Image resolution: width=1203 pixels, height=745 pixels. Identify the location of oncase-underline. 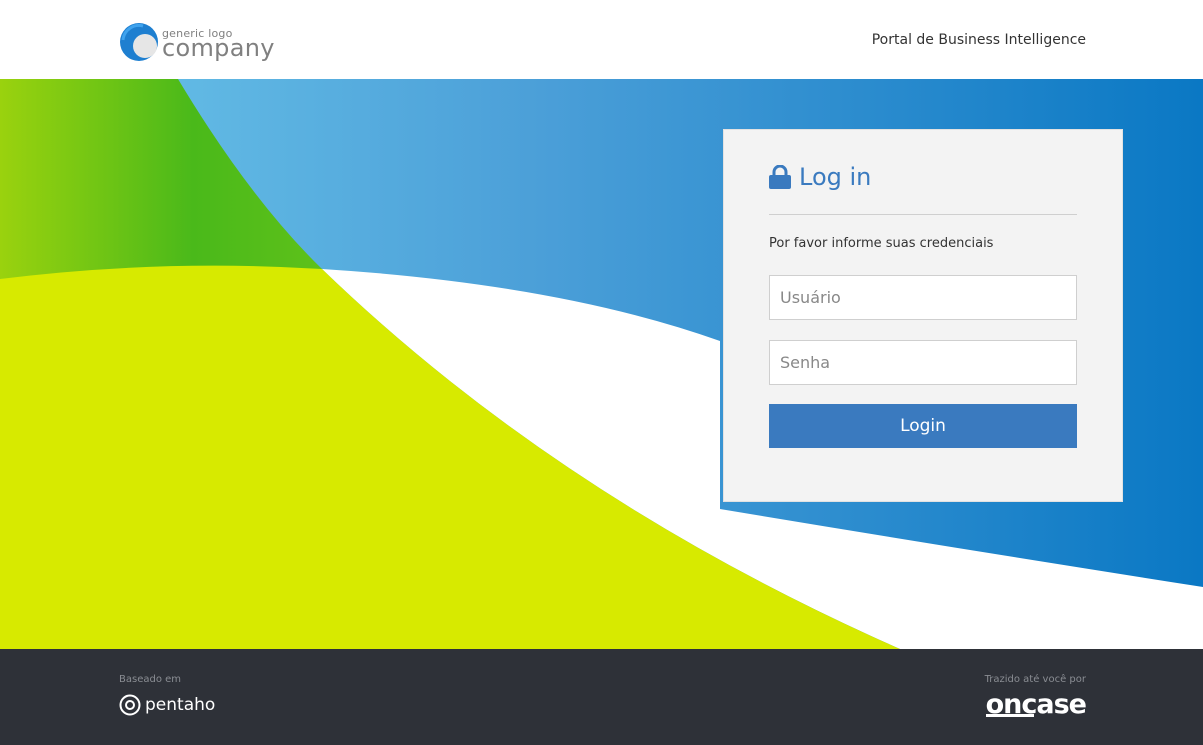
(1009, 715).